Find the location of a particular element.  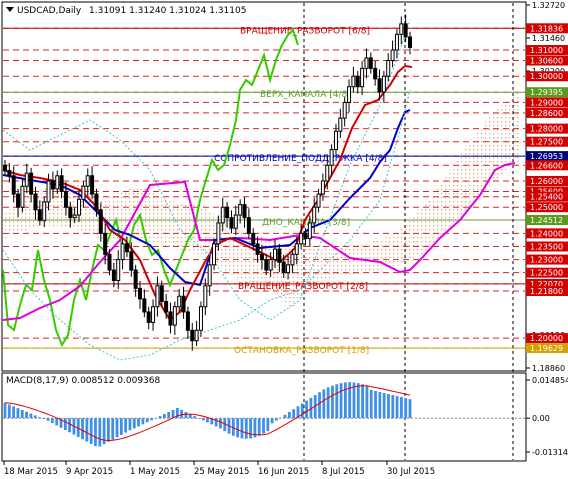

price-marker: 1.30000 is located at coordinates (547, 76).